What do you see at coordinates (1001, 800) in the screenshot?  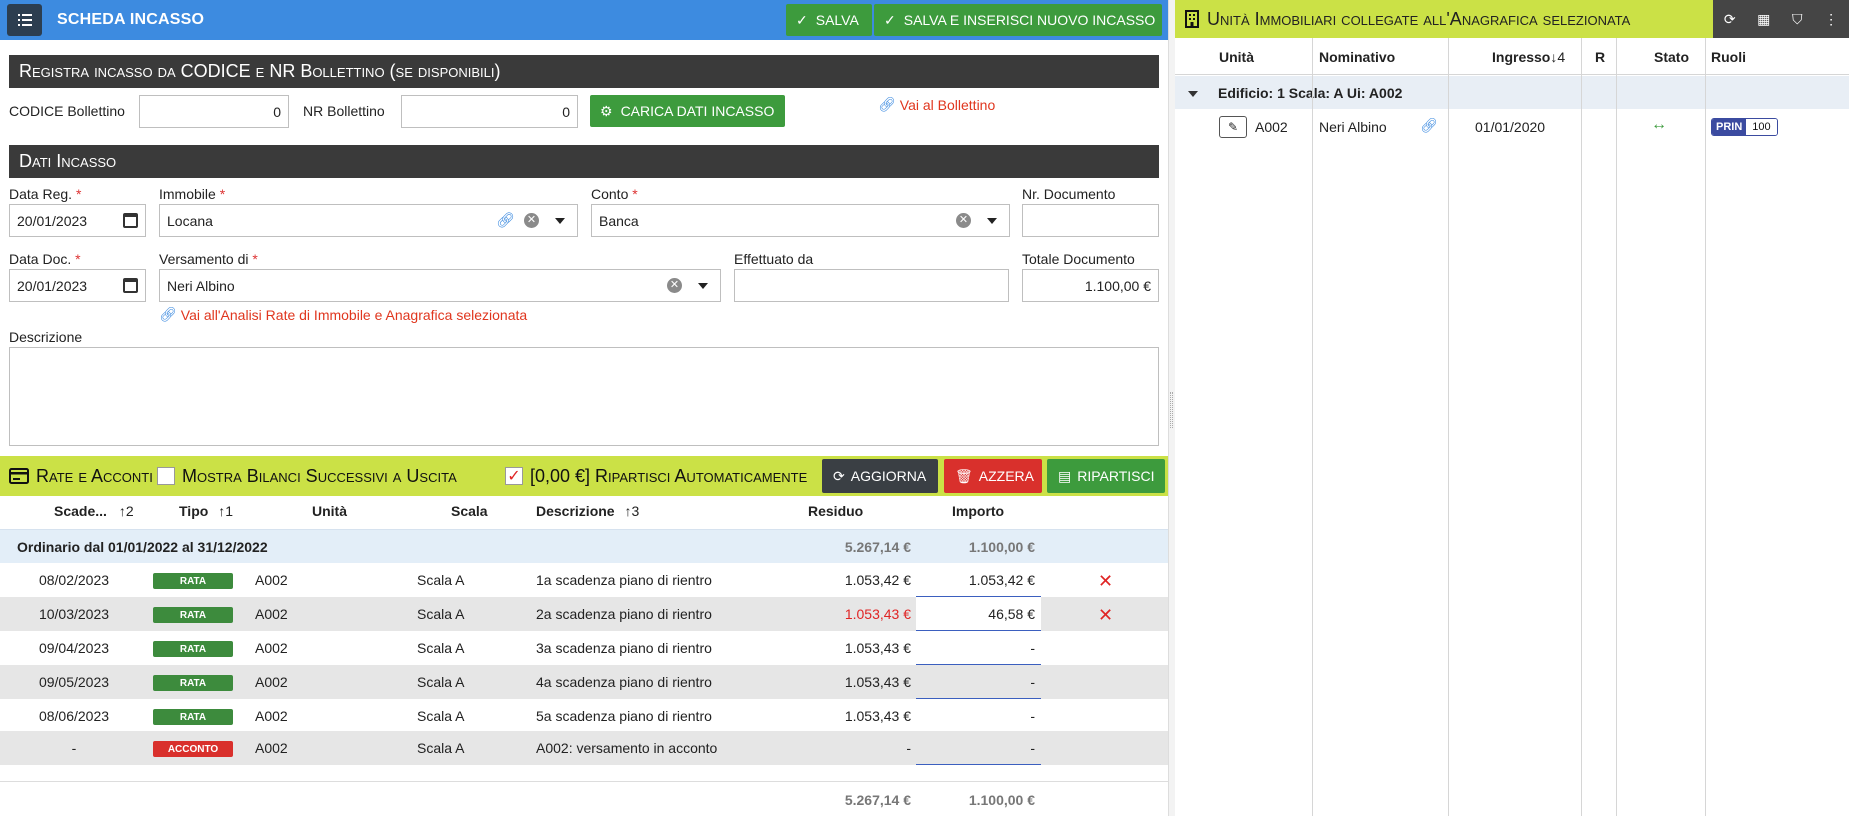 I see `total-importo: 1.100,00 €` at bounding box center [1001, 800].